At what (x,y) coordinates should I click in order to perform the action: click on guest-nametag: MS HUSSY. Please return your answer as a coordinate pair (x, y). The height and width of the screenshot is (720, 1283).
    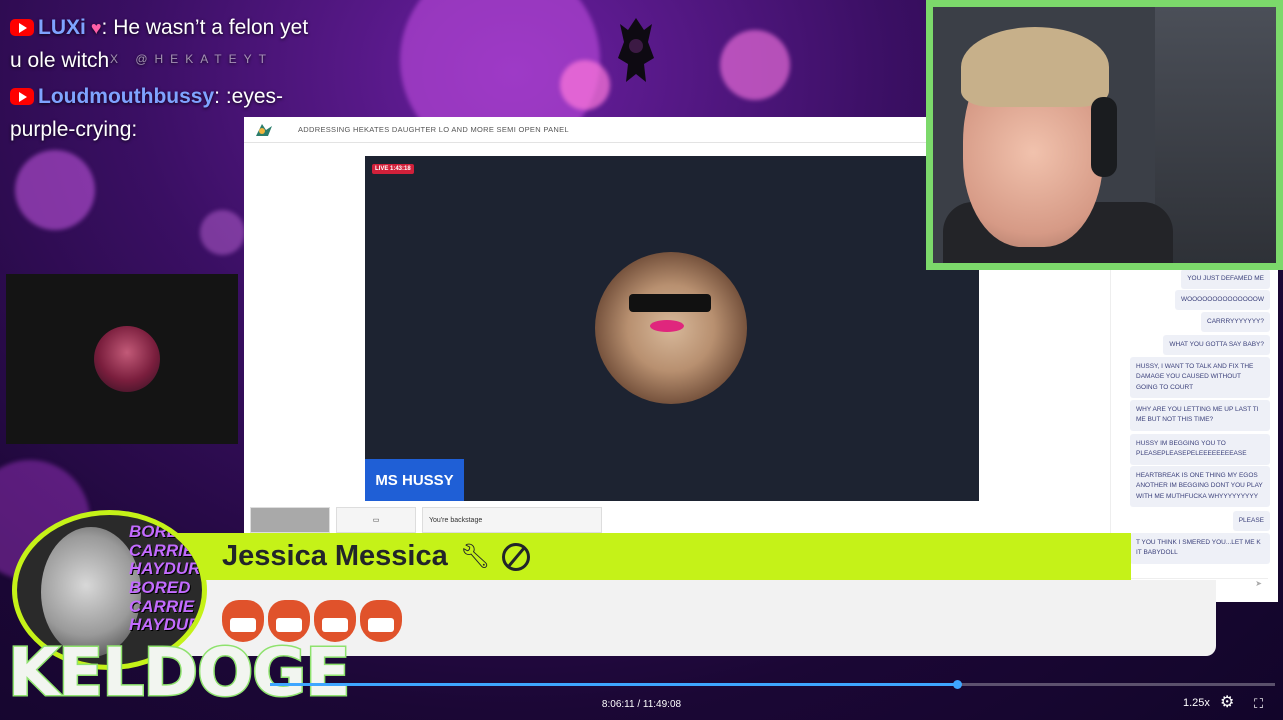
    Looking at the image, I should click on (414, 480).